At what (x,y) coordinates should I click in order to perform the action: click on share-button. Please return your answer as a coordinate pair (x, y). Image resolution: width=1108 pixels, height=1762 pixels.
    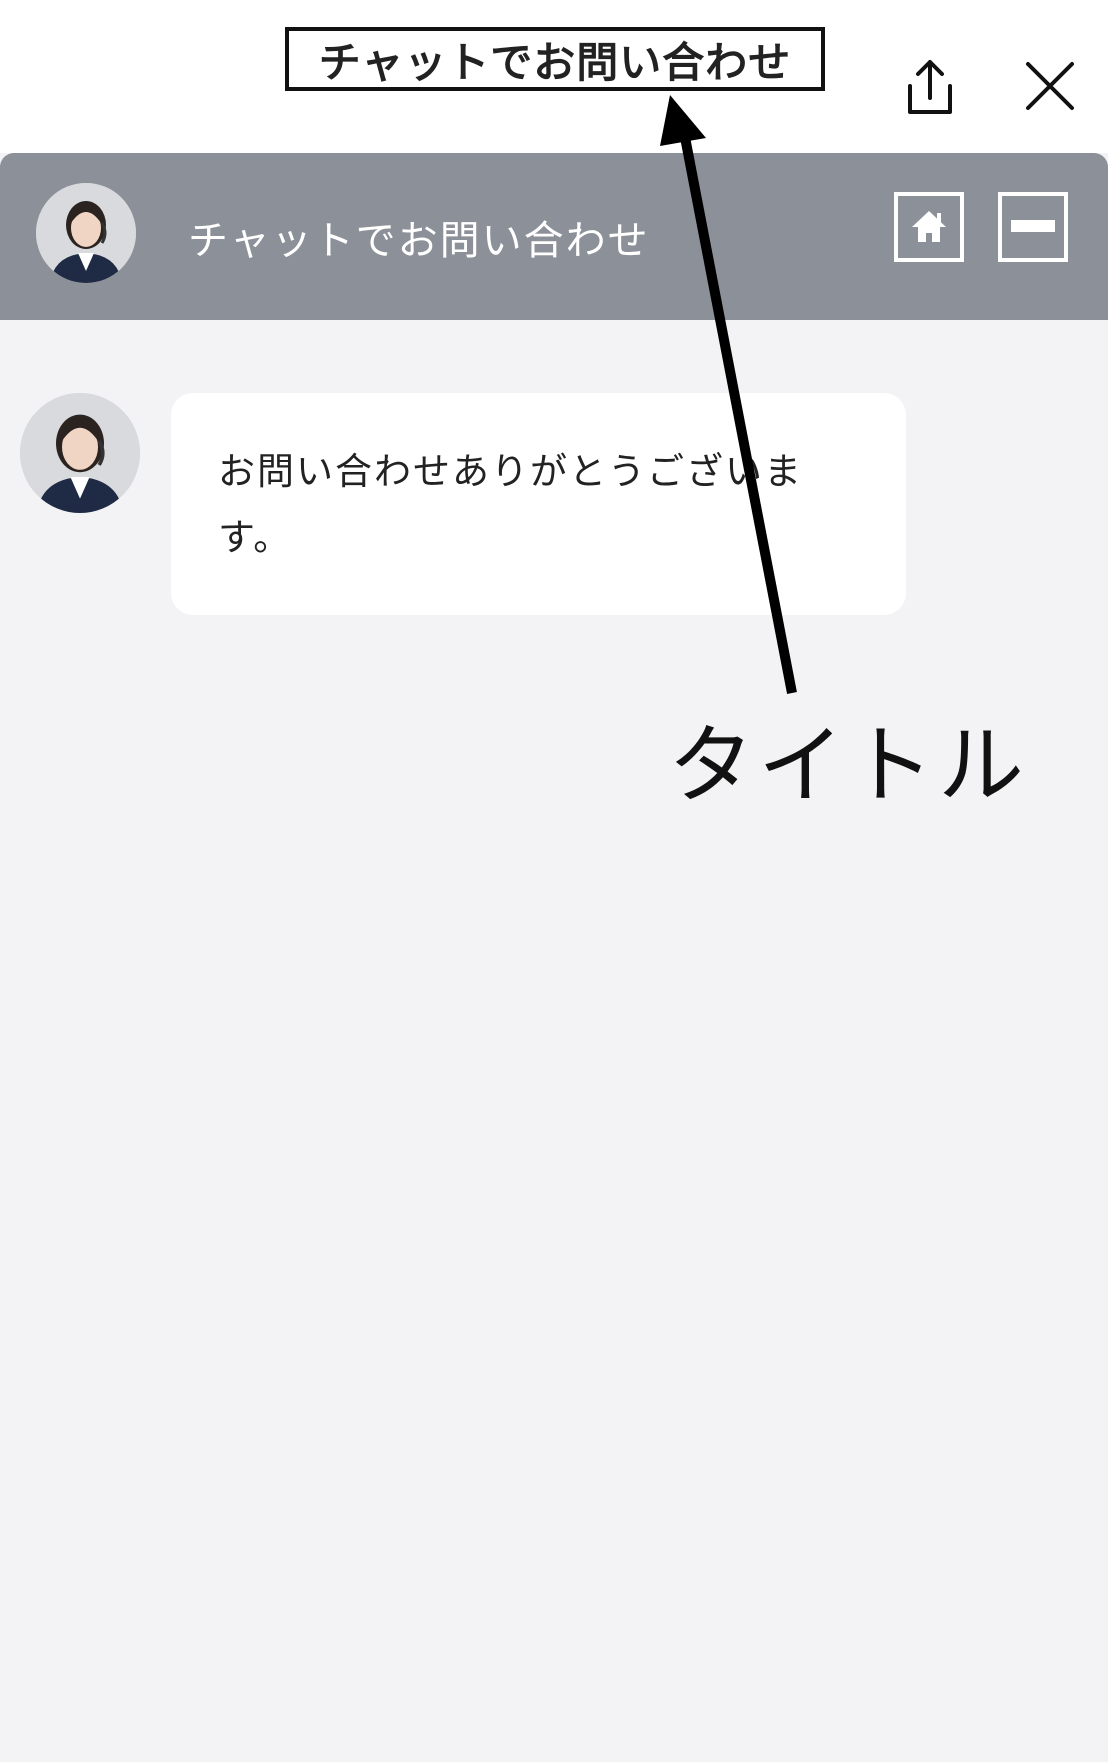
    Looking at the image, I should click on (930, 88).